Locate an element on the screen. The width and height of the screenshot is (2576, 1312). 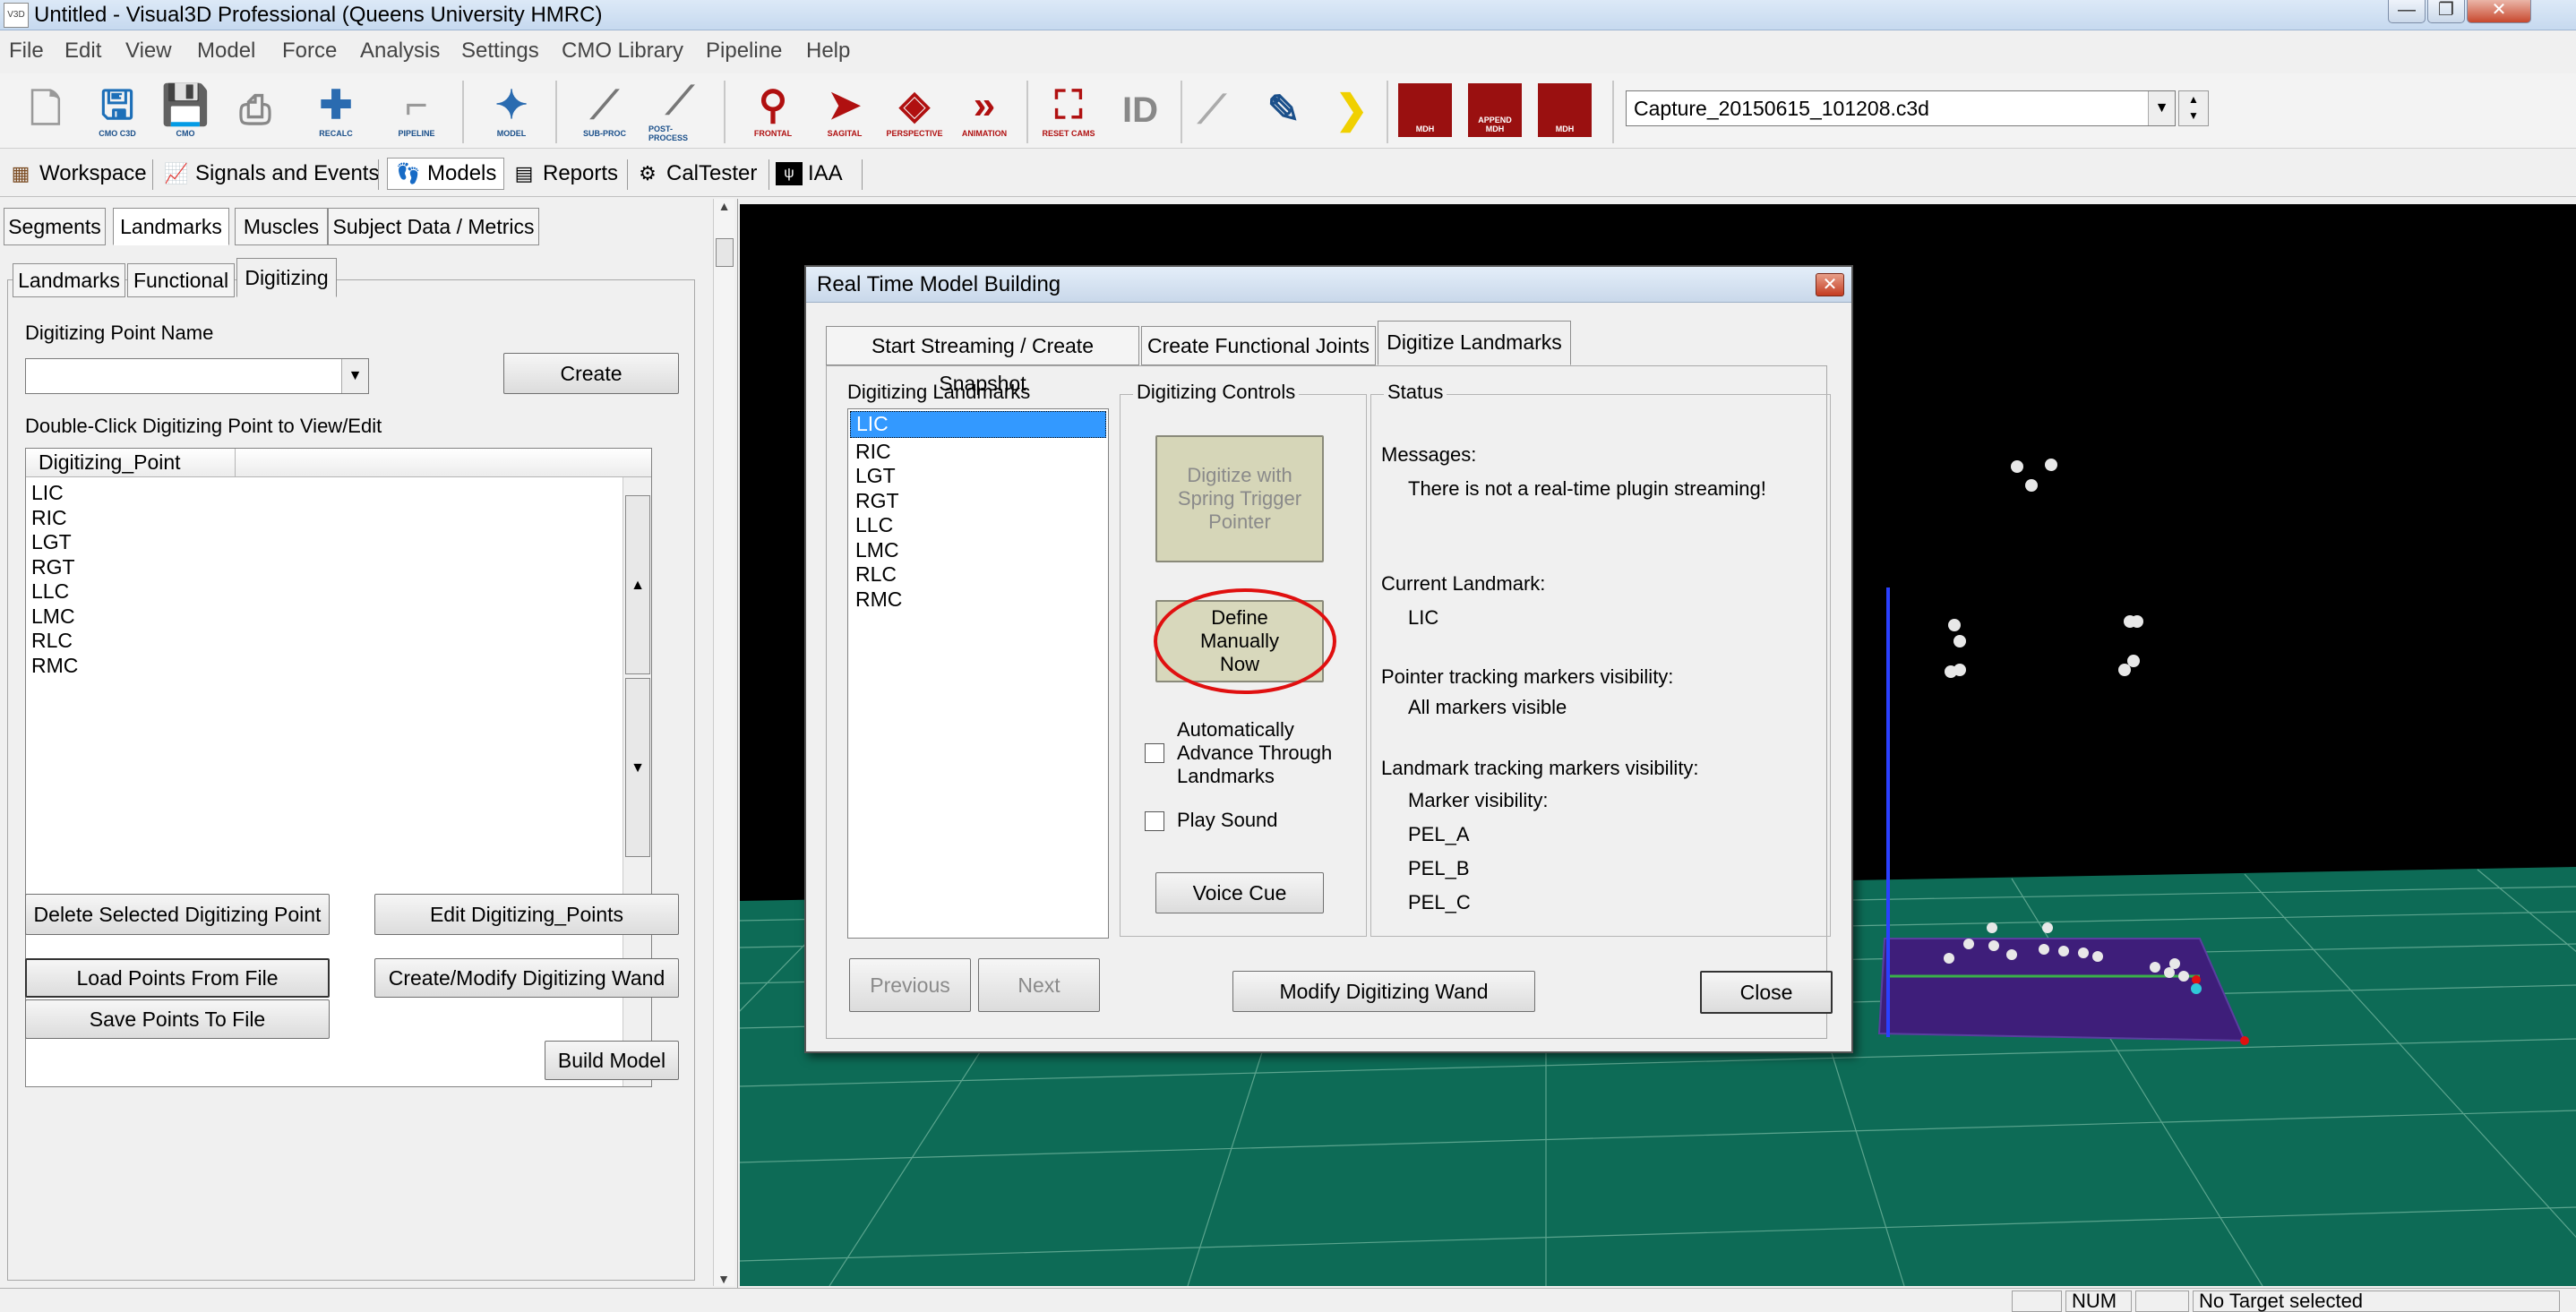
scroll-thumb is located at coordinates (725, 252).